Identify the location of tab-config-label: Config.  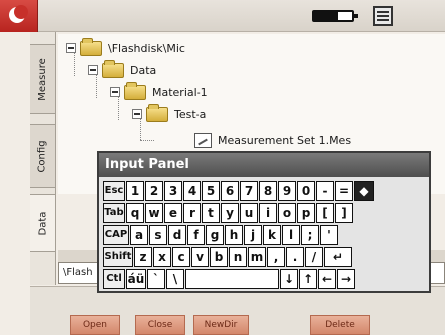
(42, 156).